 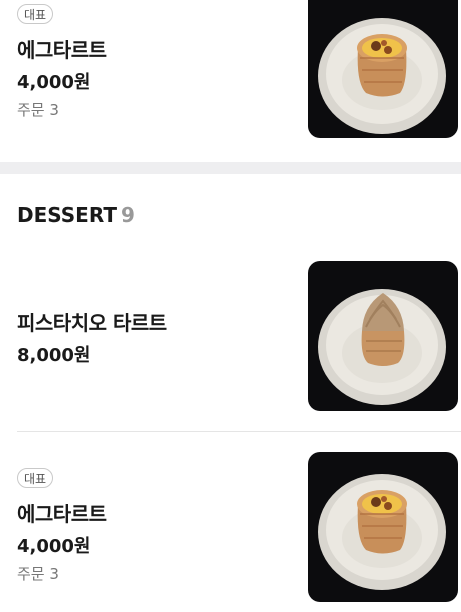 I want to click on section-title: DESSERT 9, so click(x=76, y=215).